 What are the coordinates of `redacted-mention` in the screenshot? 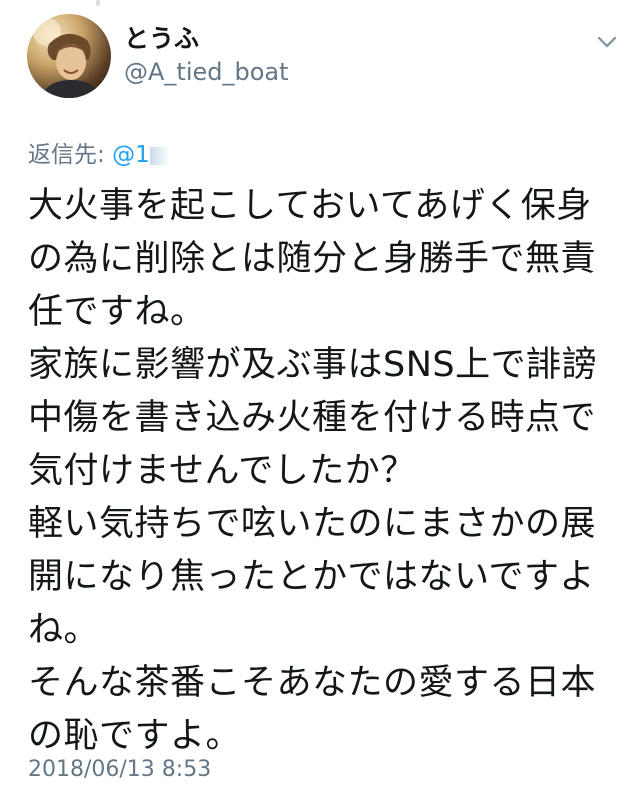 It's located at (159, 155).